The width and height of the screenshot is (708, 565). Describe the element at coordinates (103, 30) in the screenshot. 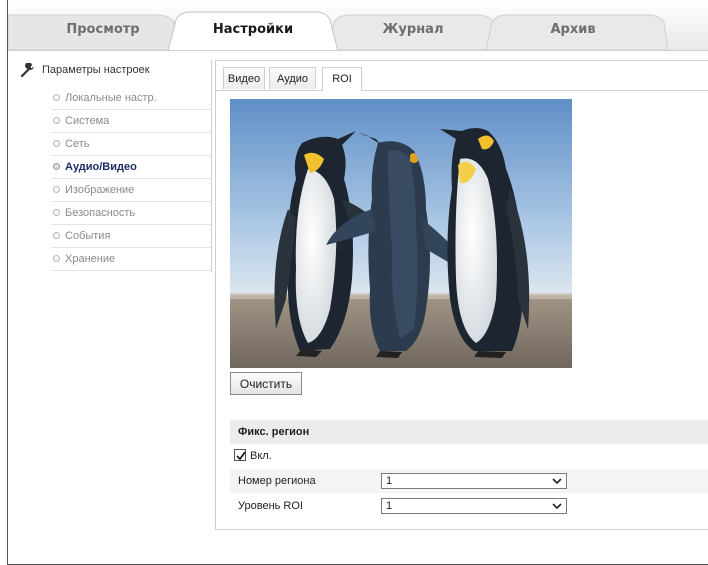

I see `tab-view: Просмотр` at that location.